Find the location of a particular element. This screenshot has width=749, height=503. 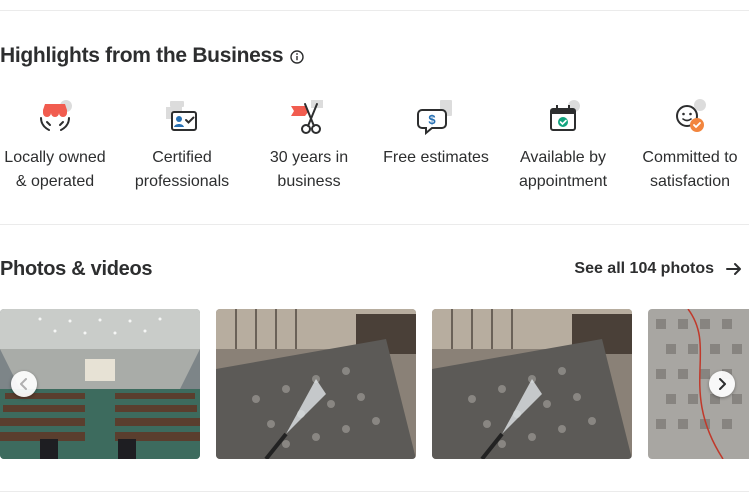

see-all-photos-link: See all 104 photos is located at coordinates (659, 269).